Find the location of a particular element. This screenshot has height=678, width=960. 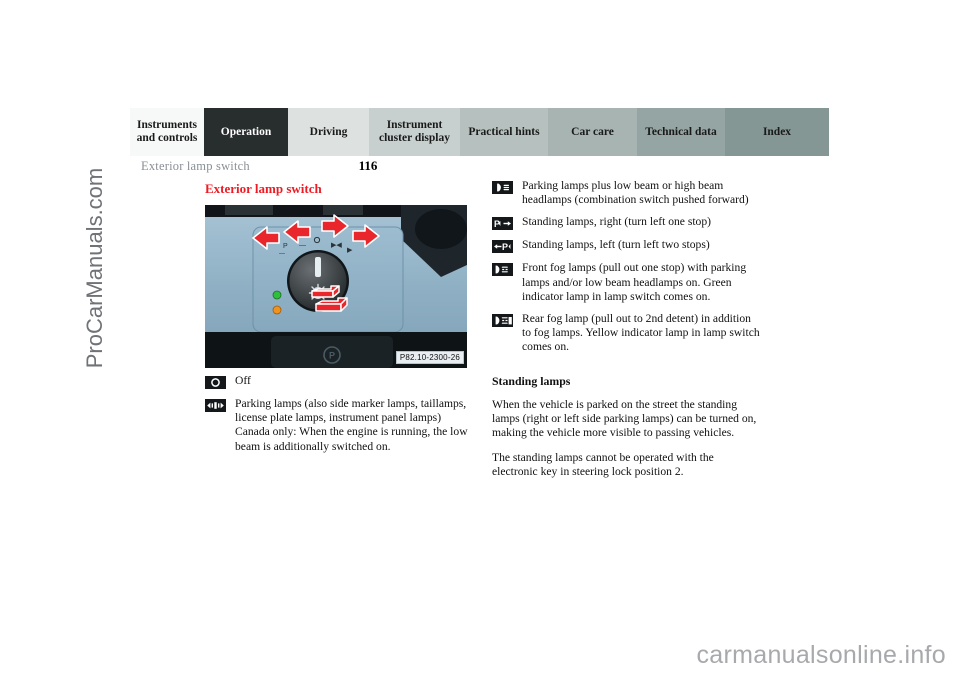

nav-tab-operation: Operation is located at coordinates (246, 132).